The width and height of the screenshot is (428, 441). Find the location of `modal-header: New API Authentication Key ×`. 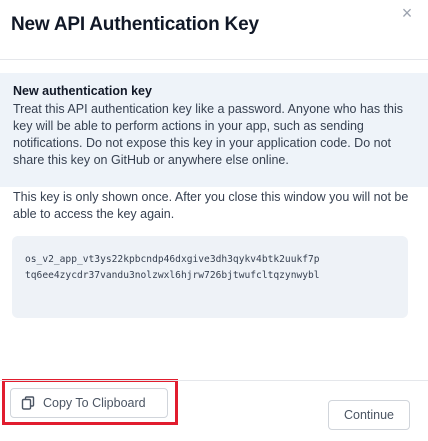

modal-header: New API Authentication Key × is located at coordinates (214, 30).